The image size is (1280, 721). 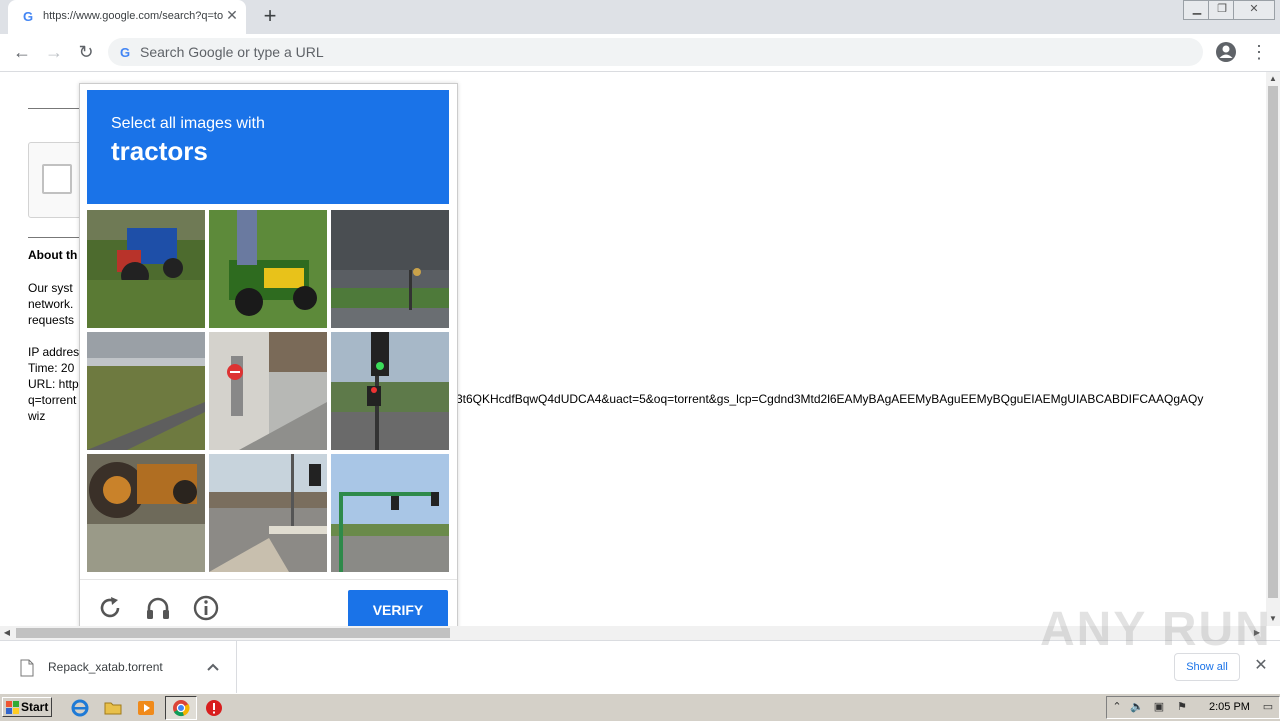 I want to click on paragraph-line: requests, so click(x=51, y=320).